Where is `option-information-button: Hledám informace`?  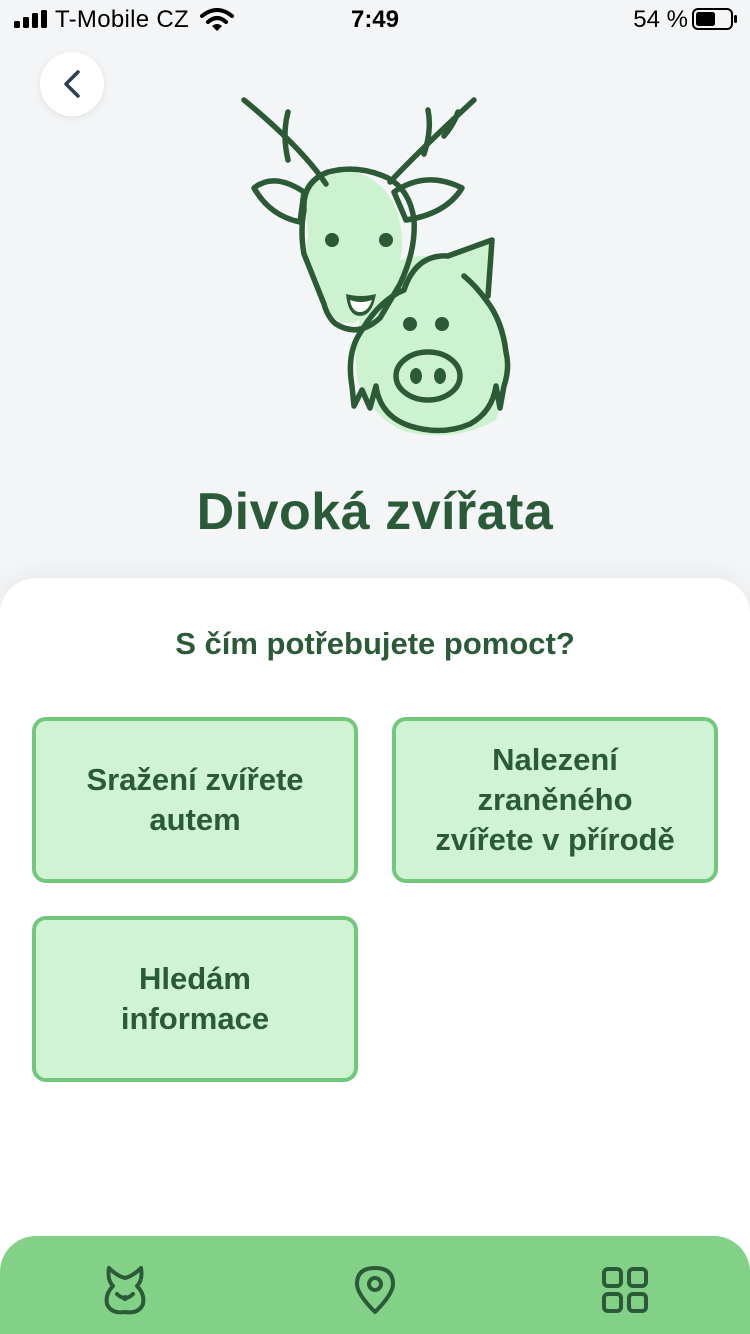 option-information-button: Hledám informace is located at coordinates (195, 999).